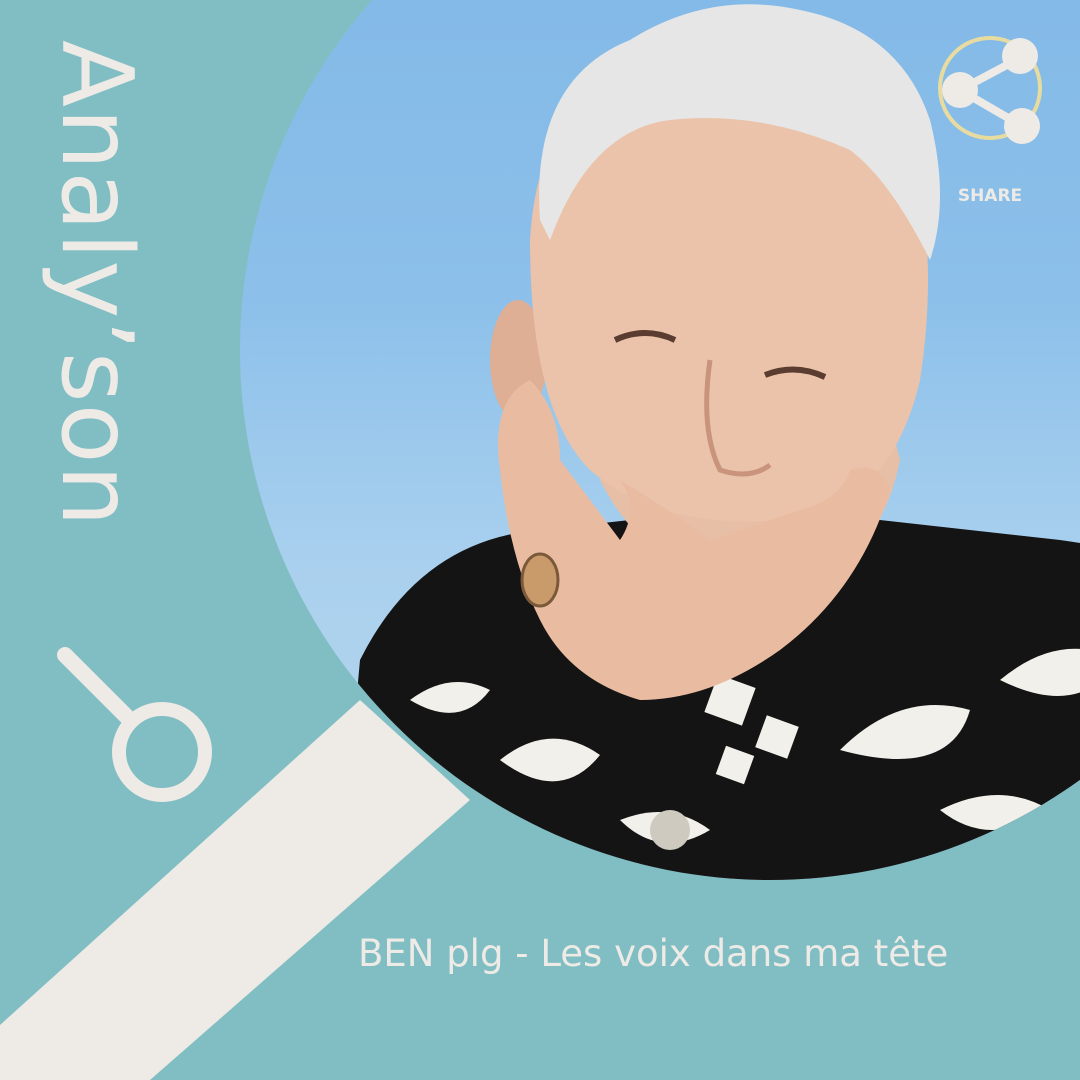 This screenshot has height=1080, width=1080. What do you see at coordinates (96, 284) in the screenshot?
I see `brand-title: Analy’son` at bounding box center [96, 284].